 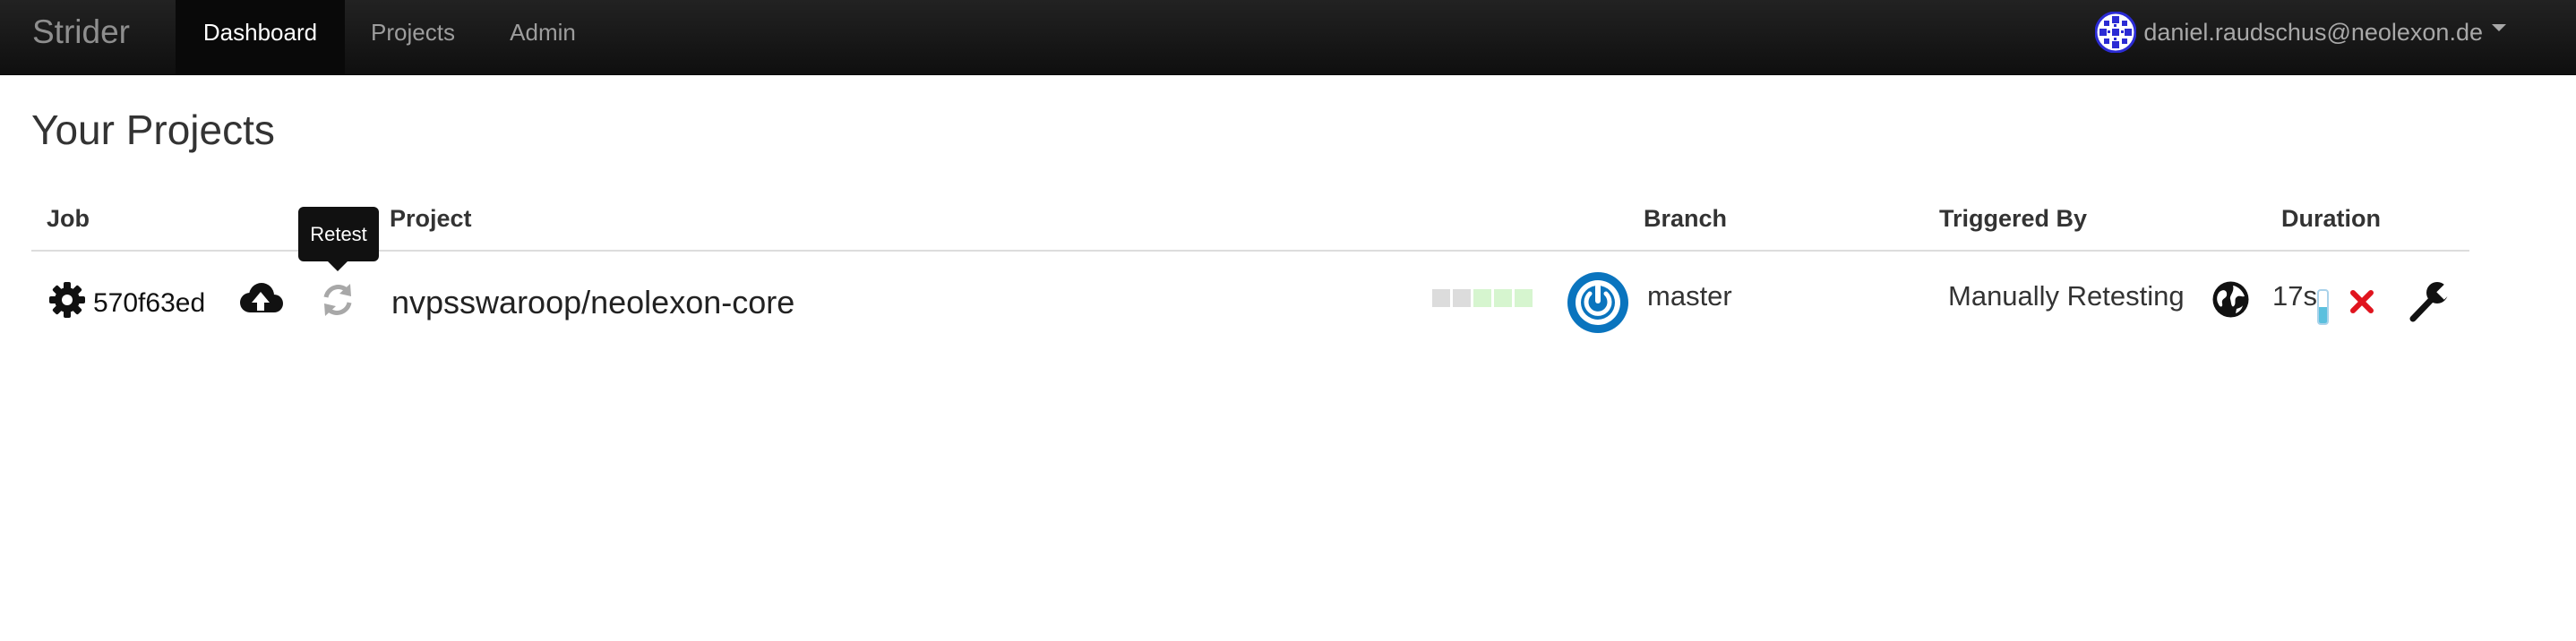 What do you see at coordinates (2066, 296) in the screenshot?
I see `triggered-by: Manually Retesting` at bounding box center [2066, 296].